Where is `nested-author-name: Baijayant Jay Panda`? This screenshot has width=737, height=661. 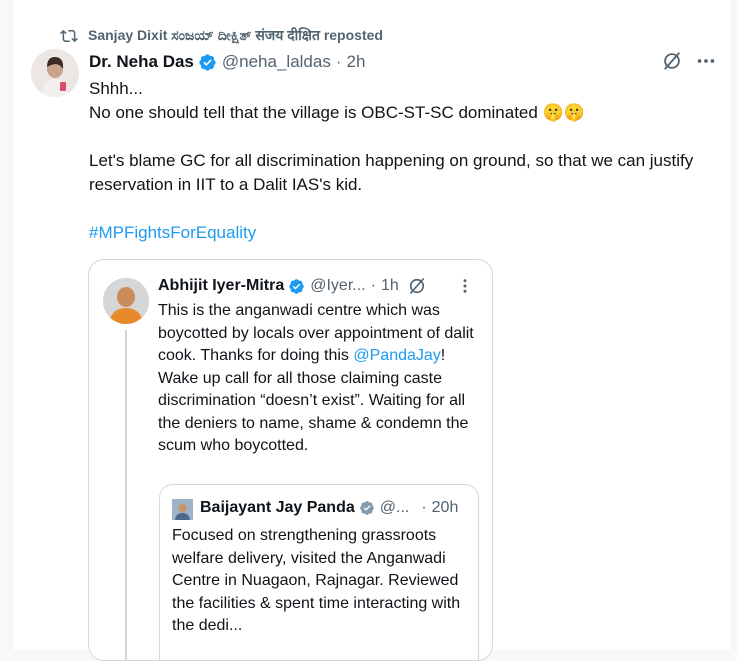 nested-author-name: Baijayant Jay Panda is located at coordinates (277, 508).